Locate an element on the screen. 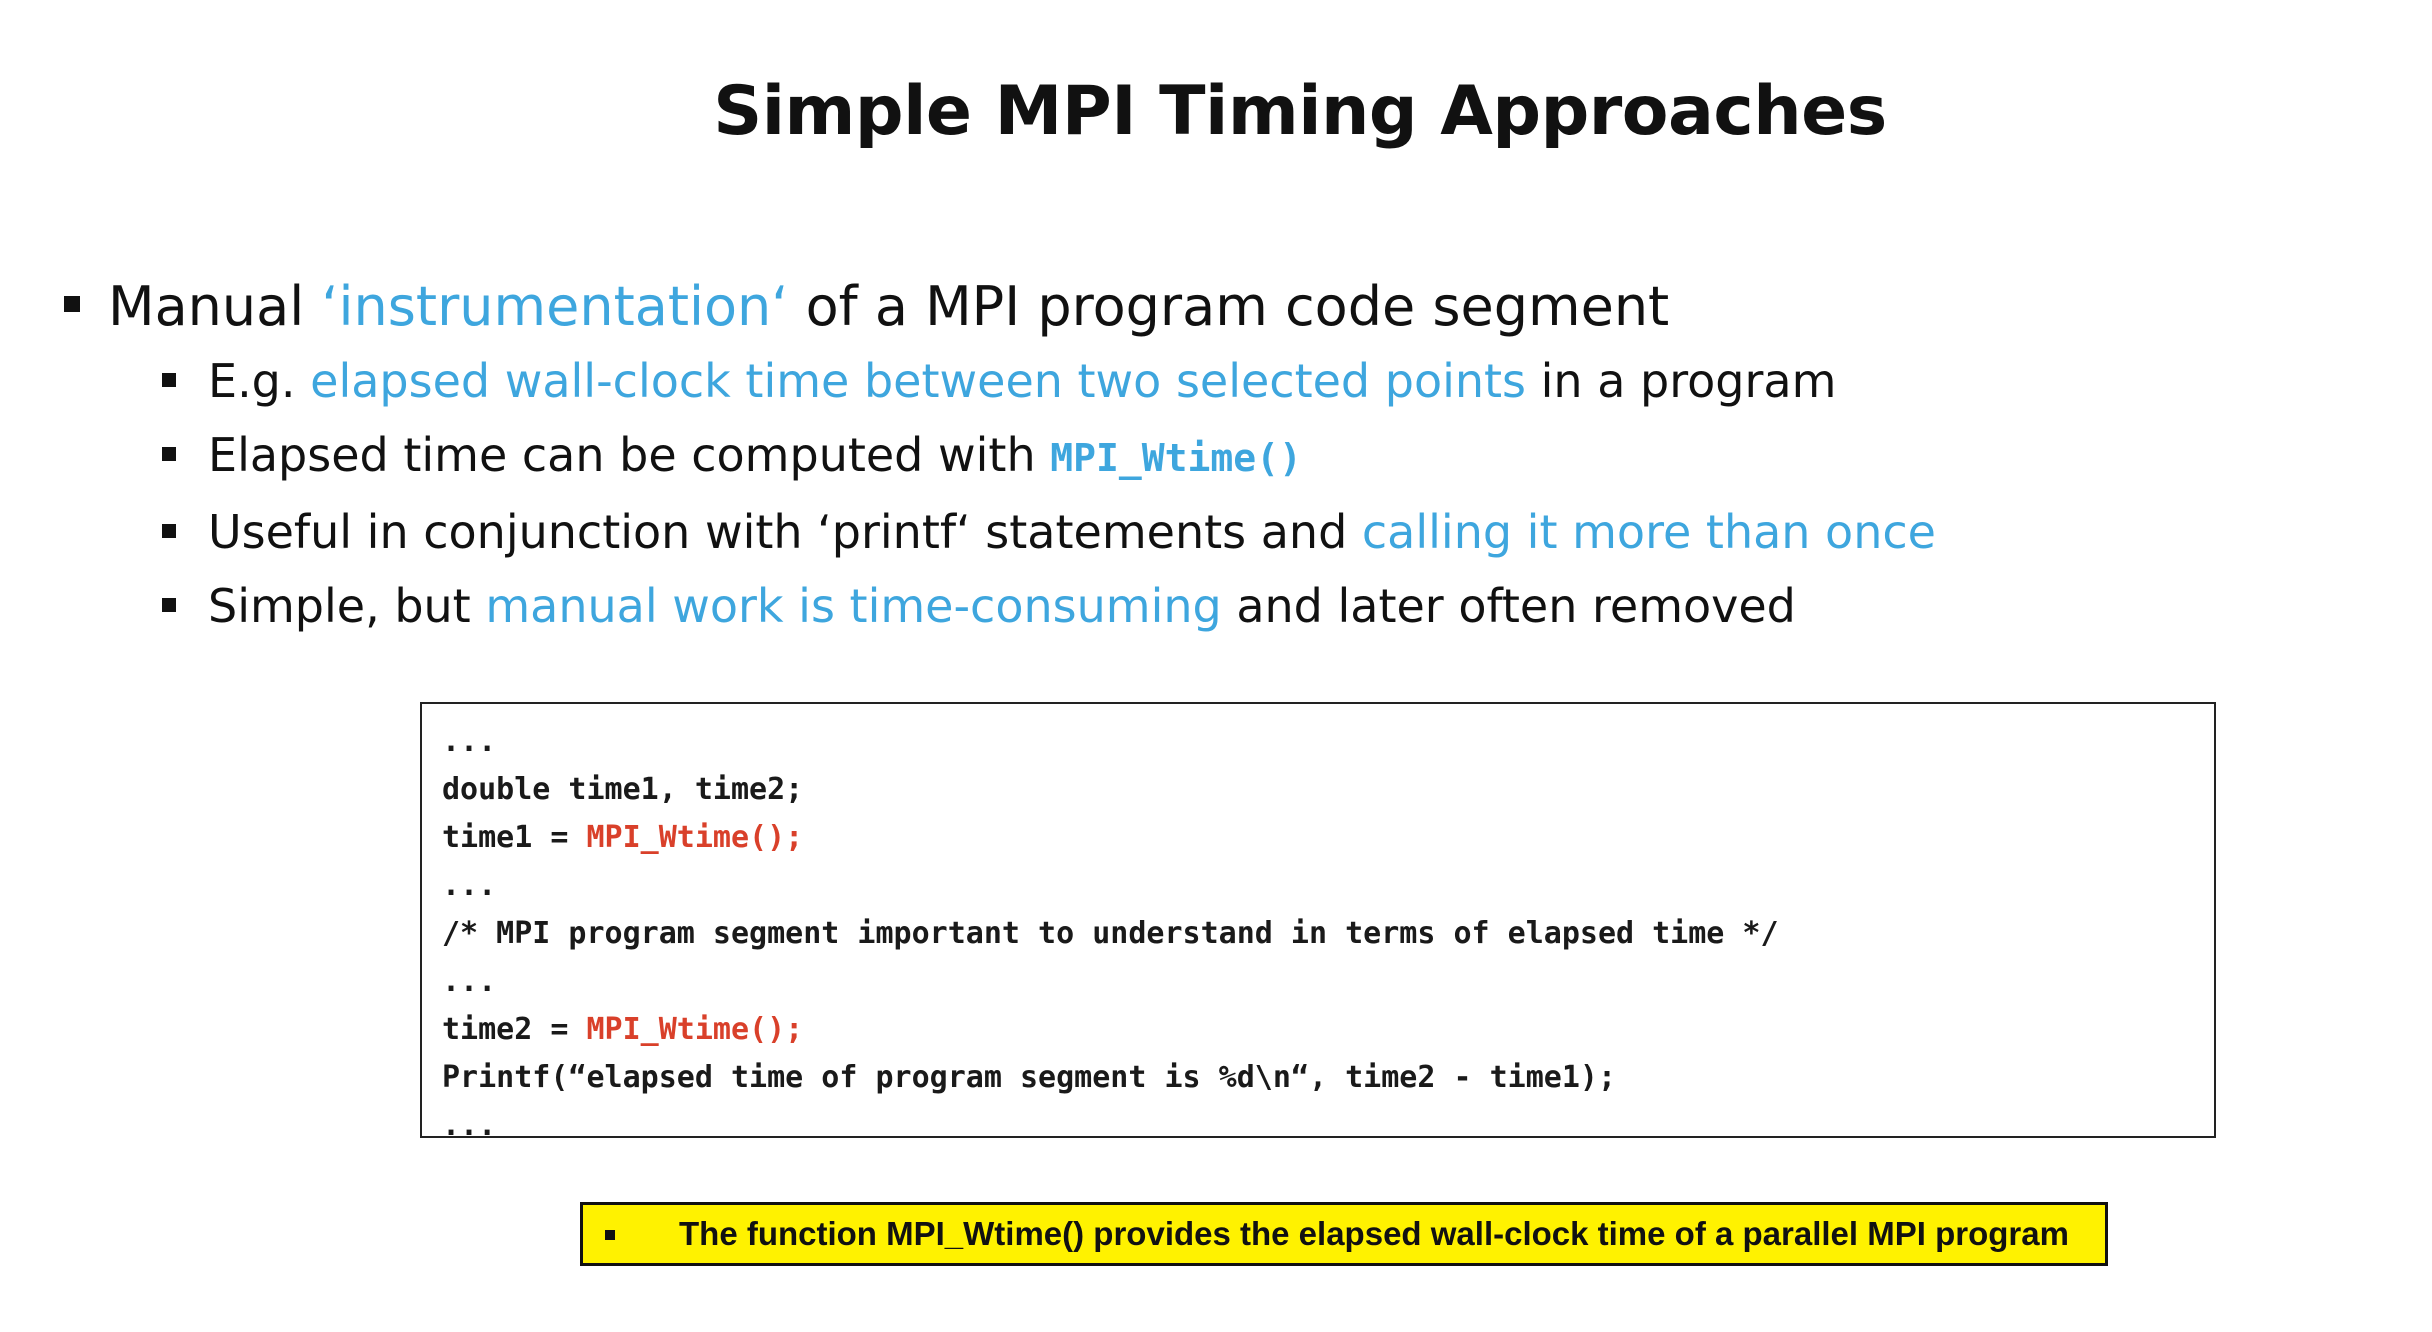  code-line: time1 = MPI_Wtime(); is located at coordinates (1318, 838).